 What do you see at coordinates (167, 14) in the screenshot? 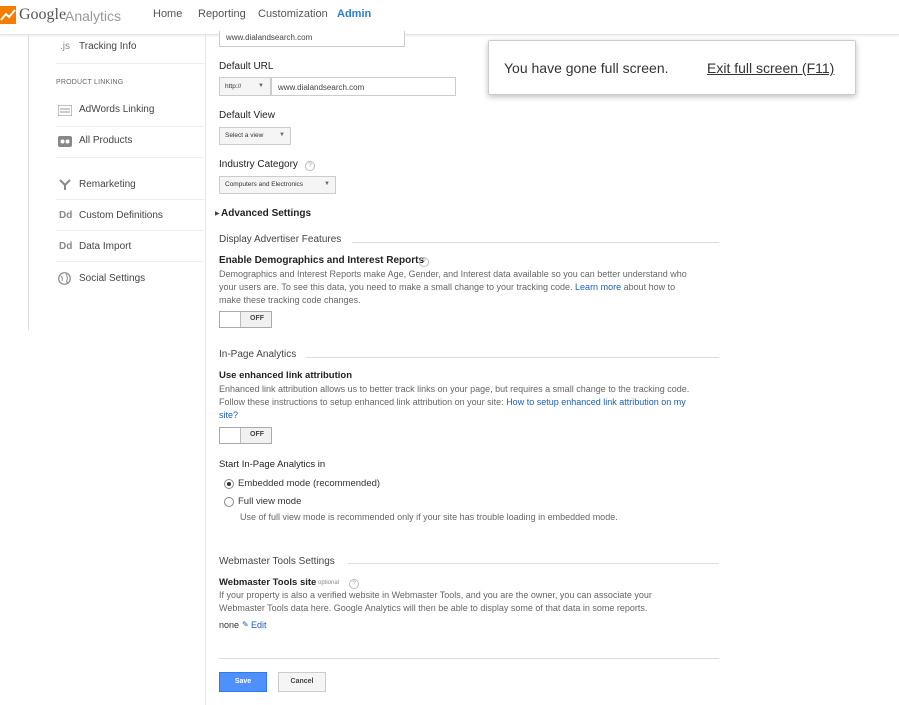
I see `tab-home: Home` at bounding box center [167, 14].